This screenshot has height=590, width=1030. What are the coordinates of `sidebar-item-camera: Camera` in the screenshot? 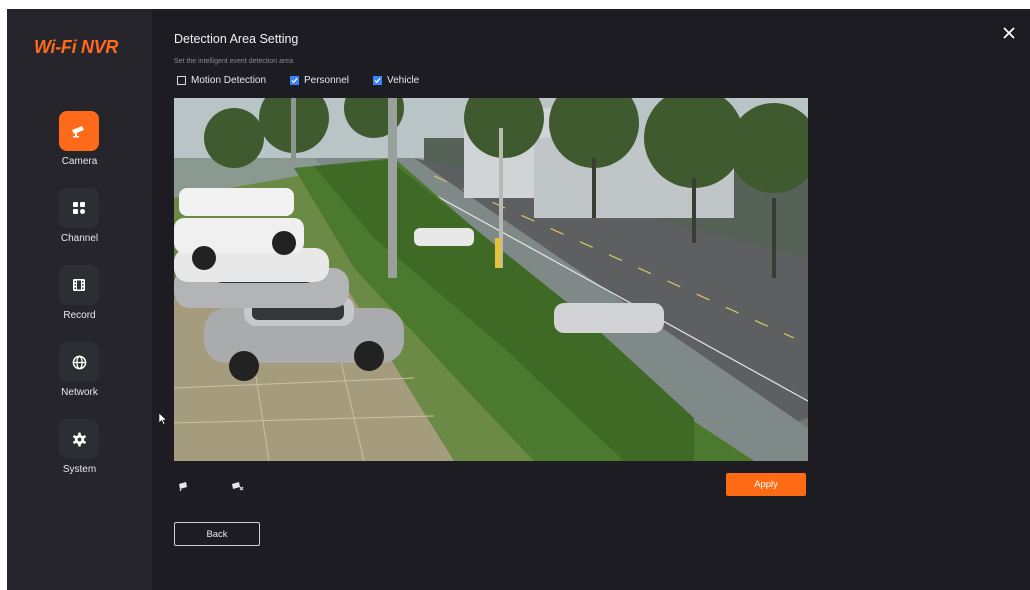 It's located at (79, 146).